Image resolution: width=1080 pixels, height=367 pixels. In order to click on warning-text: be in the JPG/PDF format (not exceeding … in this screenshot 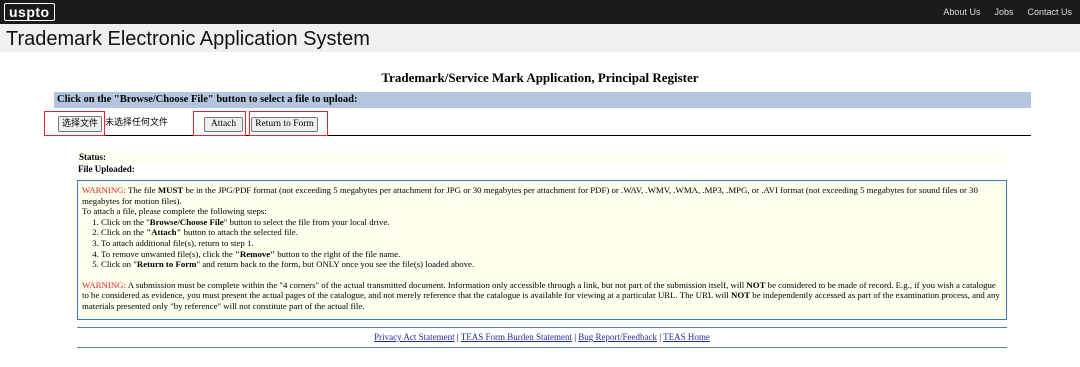, I will do `click(530, 195)`.